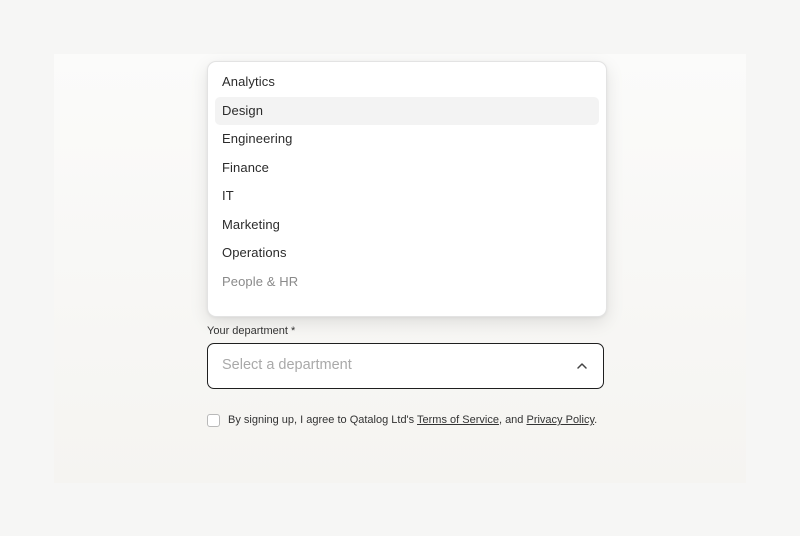 The width and height of the screenshot is (800, 536). I want to click on option-finance: Finance, so click(407, 168).